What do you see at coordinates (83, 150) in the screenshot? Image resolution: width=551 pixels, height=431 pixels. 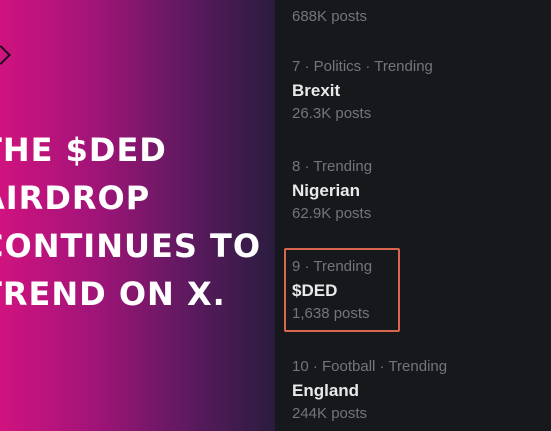 I see `headline-line: THE $DED` at bounding box center [83, 150].